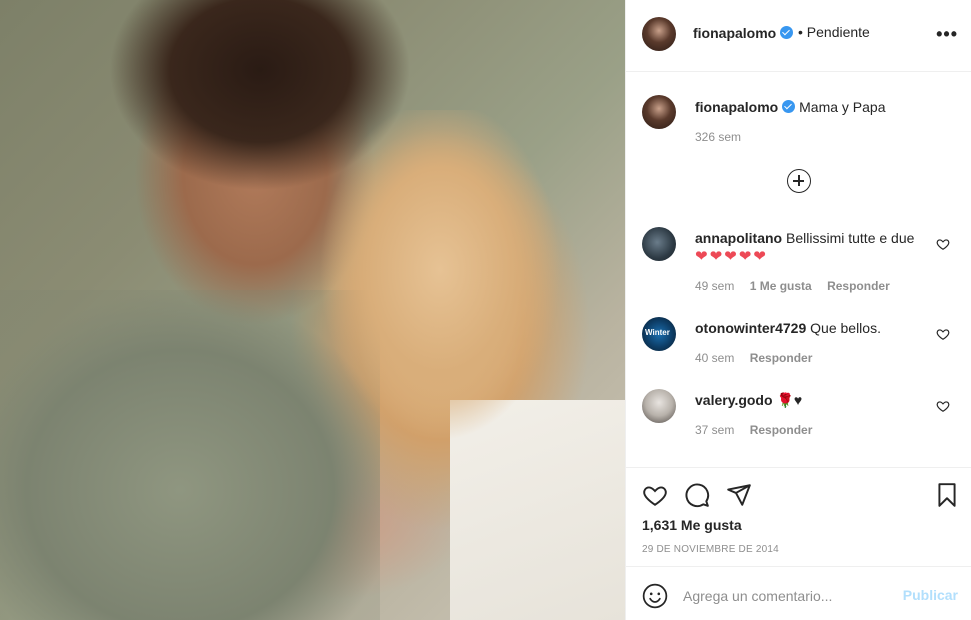 The width and height of the screenshot is (971, 620). What do you see at coordinates (655, 596) in the screenshot?
I see `emoji-icon` at bounding box center [655, 596].